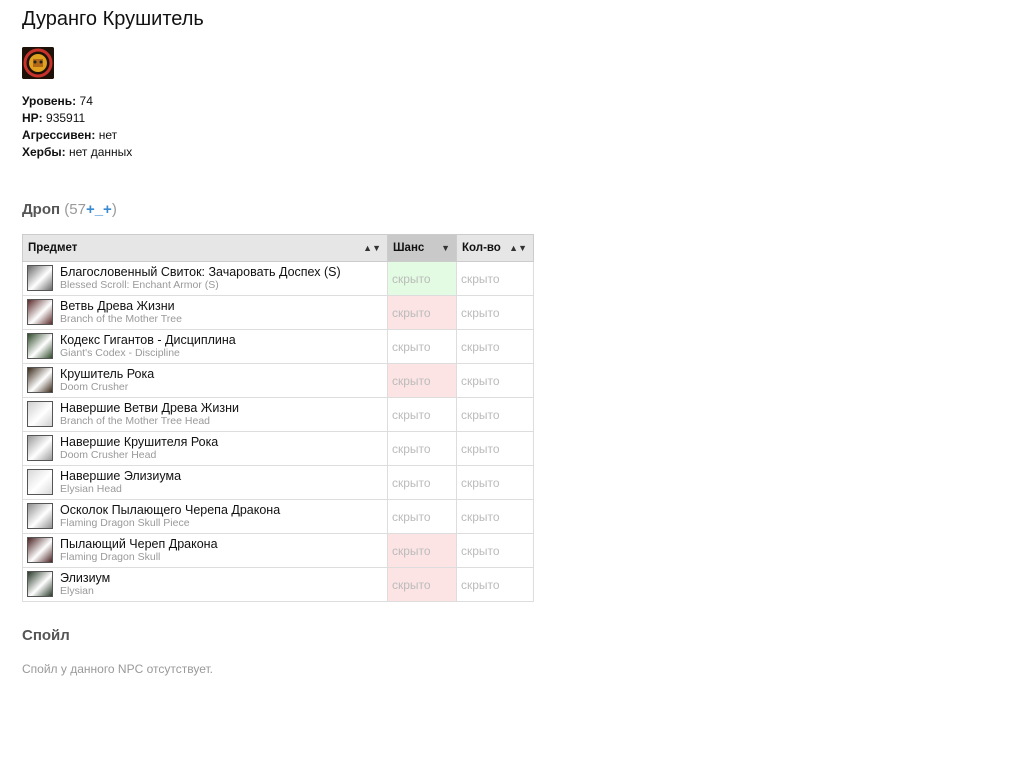 This screenshot has width=1024, height=768. Describe the element at coordinates (46, 635) in the screenshot. I see `spoil-heading: Спойл` at that location.